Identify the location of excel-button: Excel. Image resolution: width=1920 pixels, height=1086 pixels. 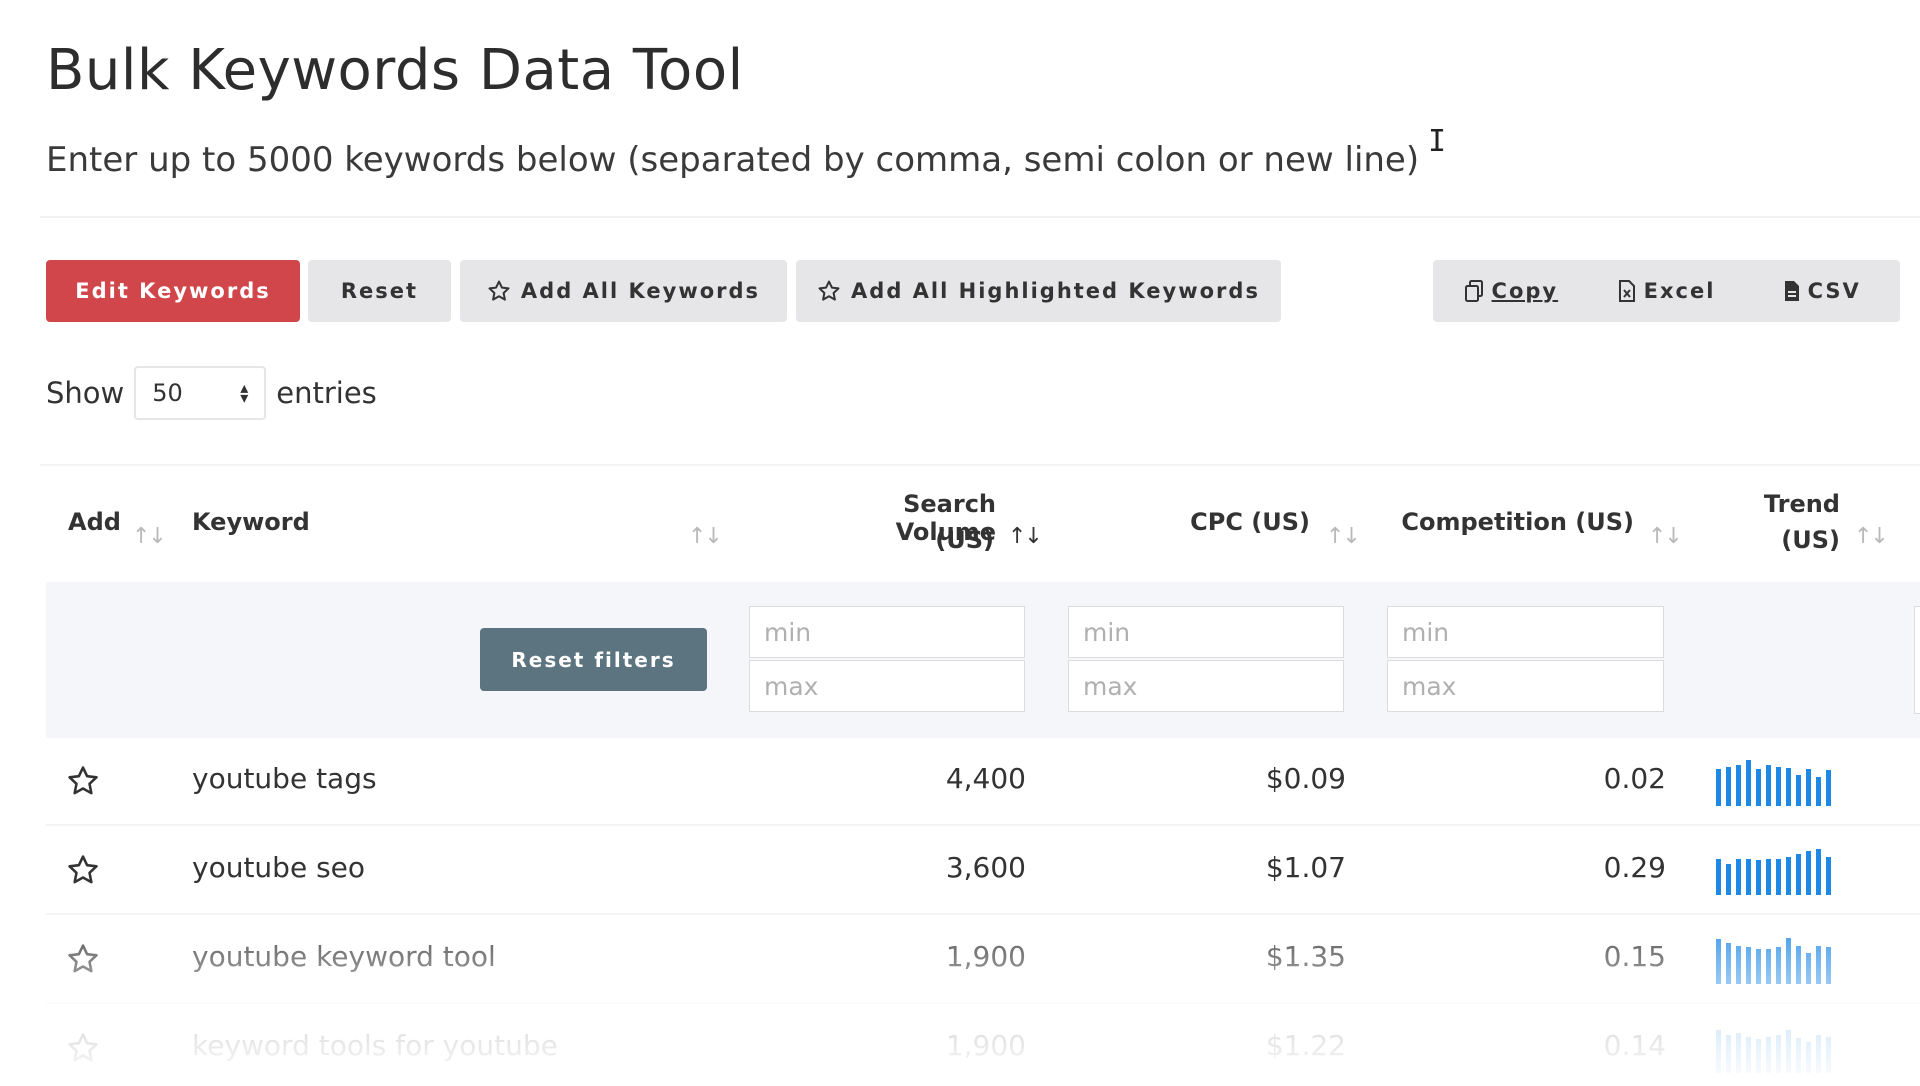
(1667, 291).